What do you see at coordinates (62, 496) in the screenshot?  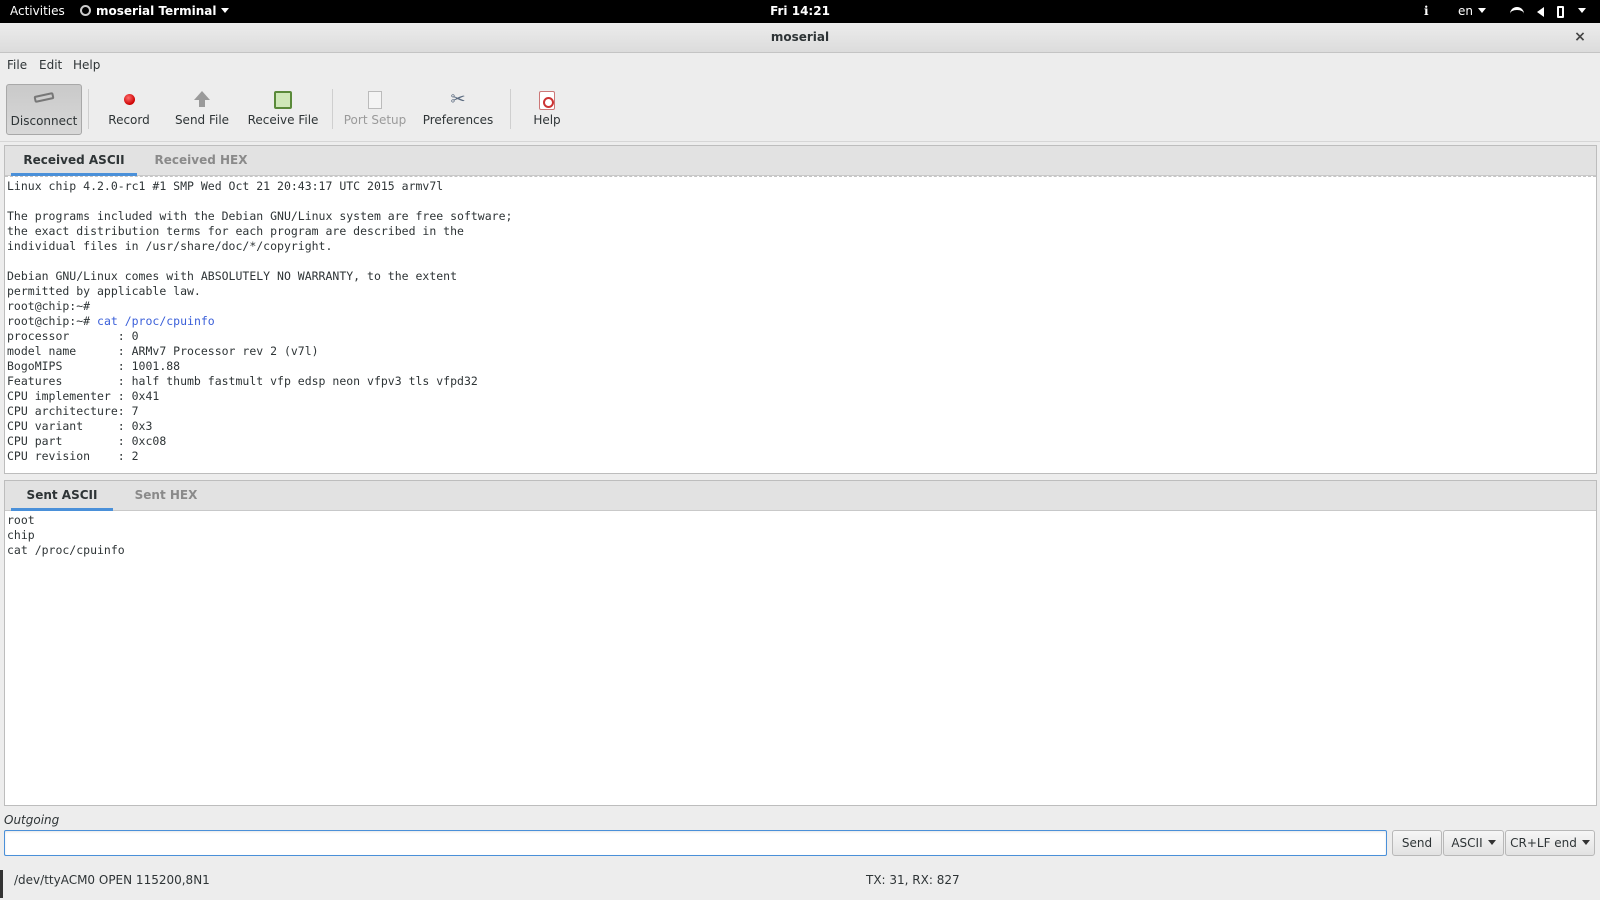 I see `tab-sent-ascii: Sent ASCII` at bounding box center [62, 496].